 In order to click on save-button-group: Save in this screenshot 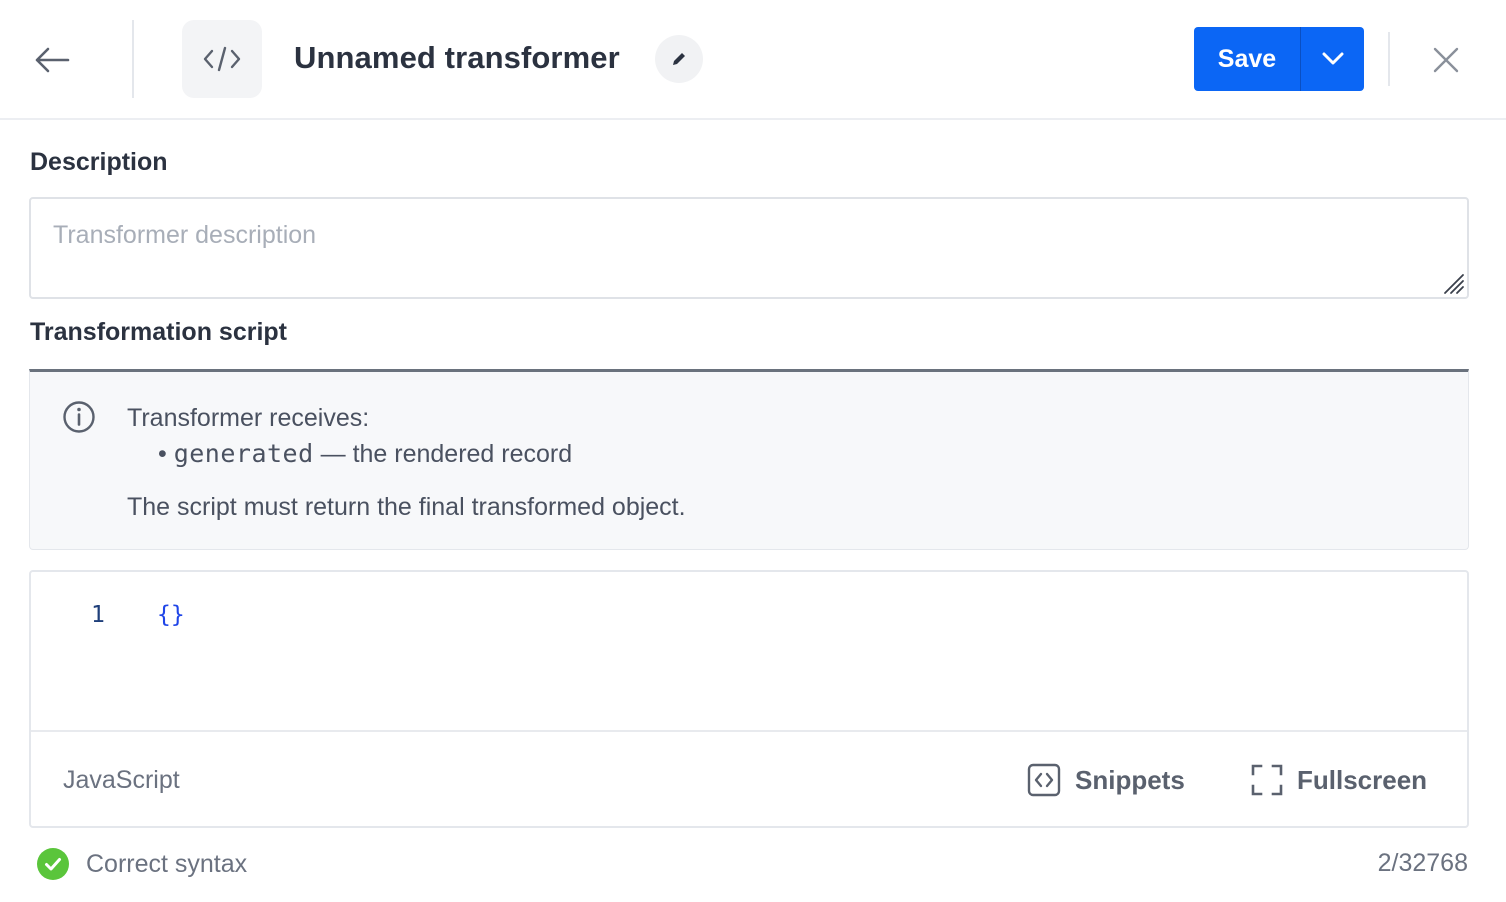, I will do `click(1279, 59)`.